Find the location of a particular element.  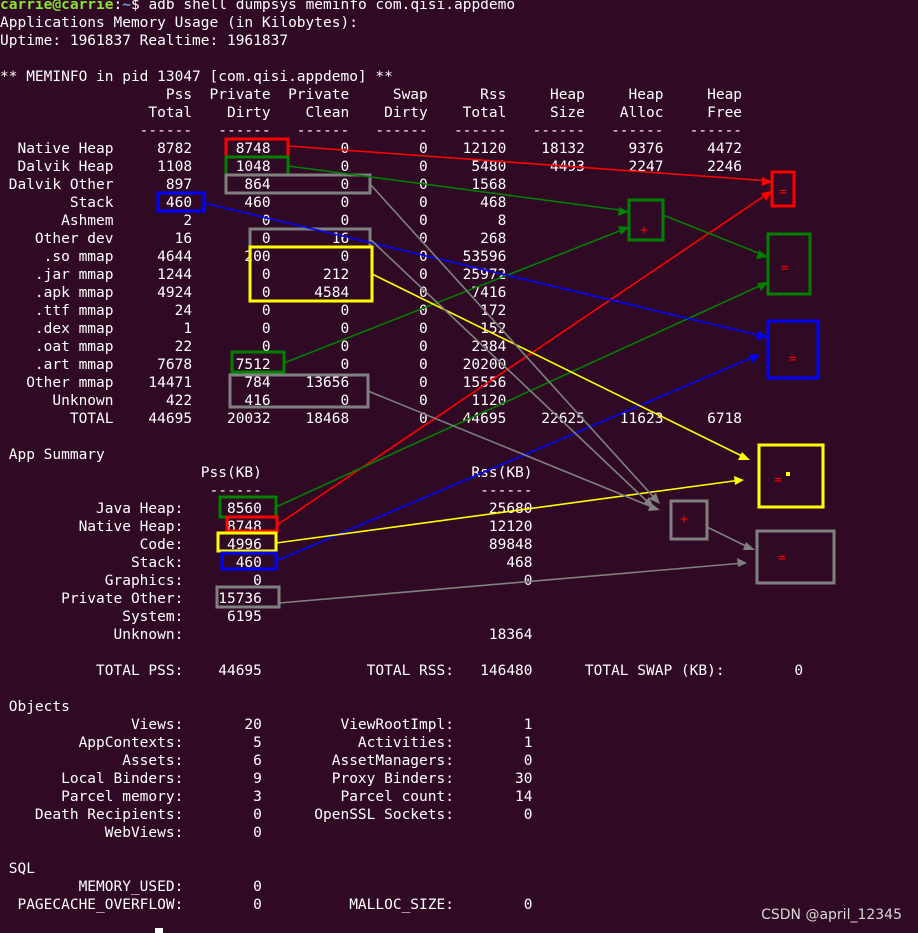

output-line: AppContexts: 5 Activities: 1 is located at coordinates (266, 743).